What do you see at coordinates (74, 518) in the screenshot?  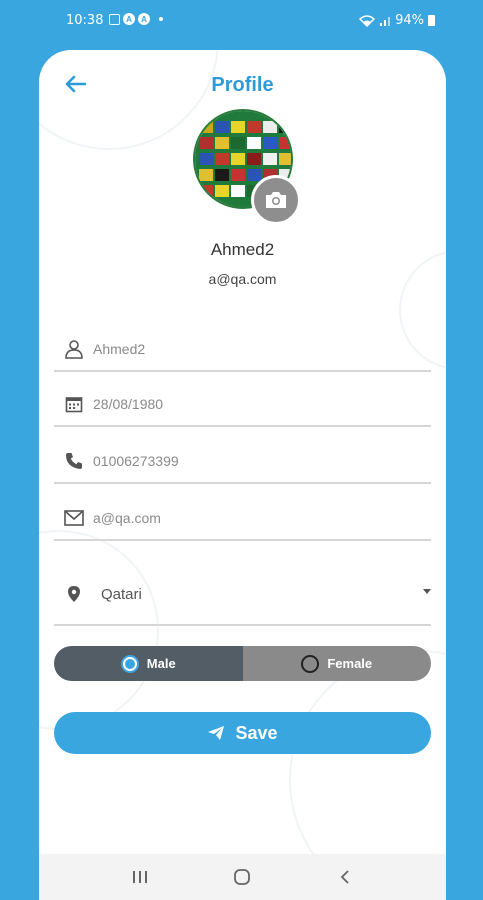 I see `mail-icon` at bounding box center [74, 518].